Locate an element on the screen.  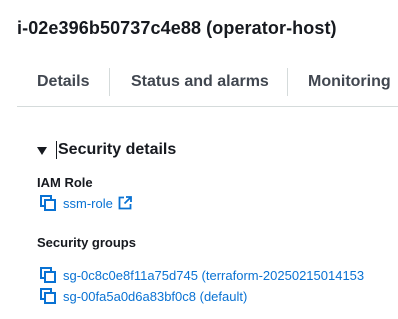
iam-role-link: ssm-role is located at coordinates (88, 203).